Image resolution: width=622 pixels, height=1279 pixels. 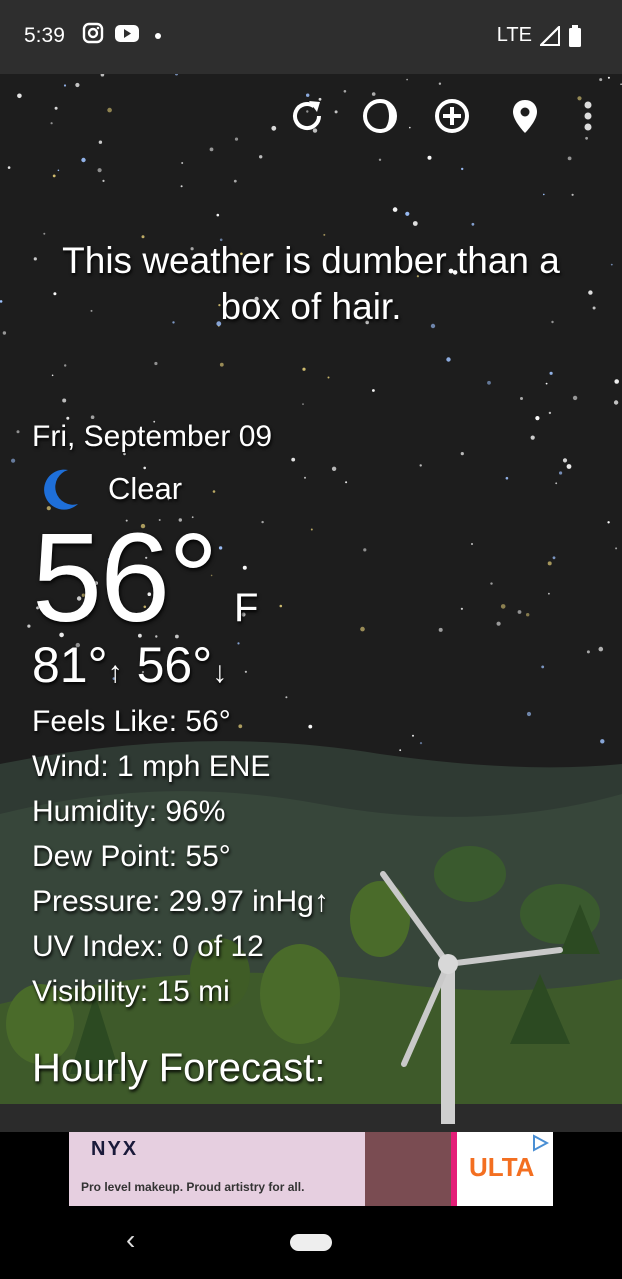 What do you see at coordinates (93, 33) in the screenshot?
I see `instagram-icon` at bounding box center [93, 33].